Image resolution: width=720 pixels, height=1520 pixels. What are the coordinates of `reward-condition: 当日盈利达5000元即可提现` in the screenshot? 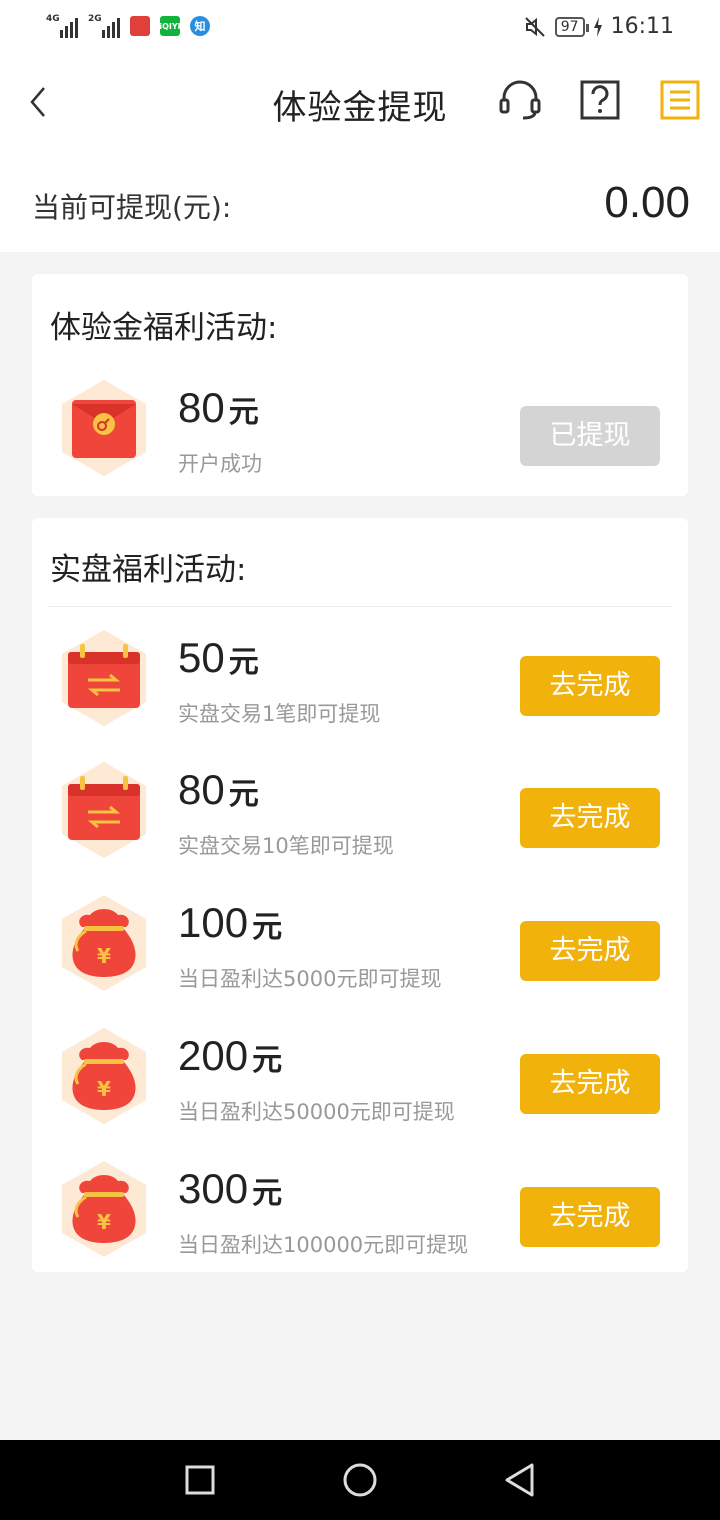 It's located at (310, 979).